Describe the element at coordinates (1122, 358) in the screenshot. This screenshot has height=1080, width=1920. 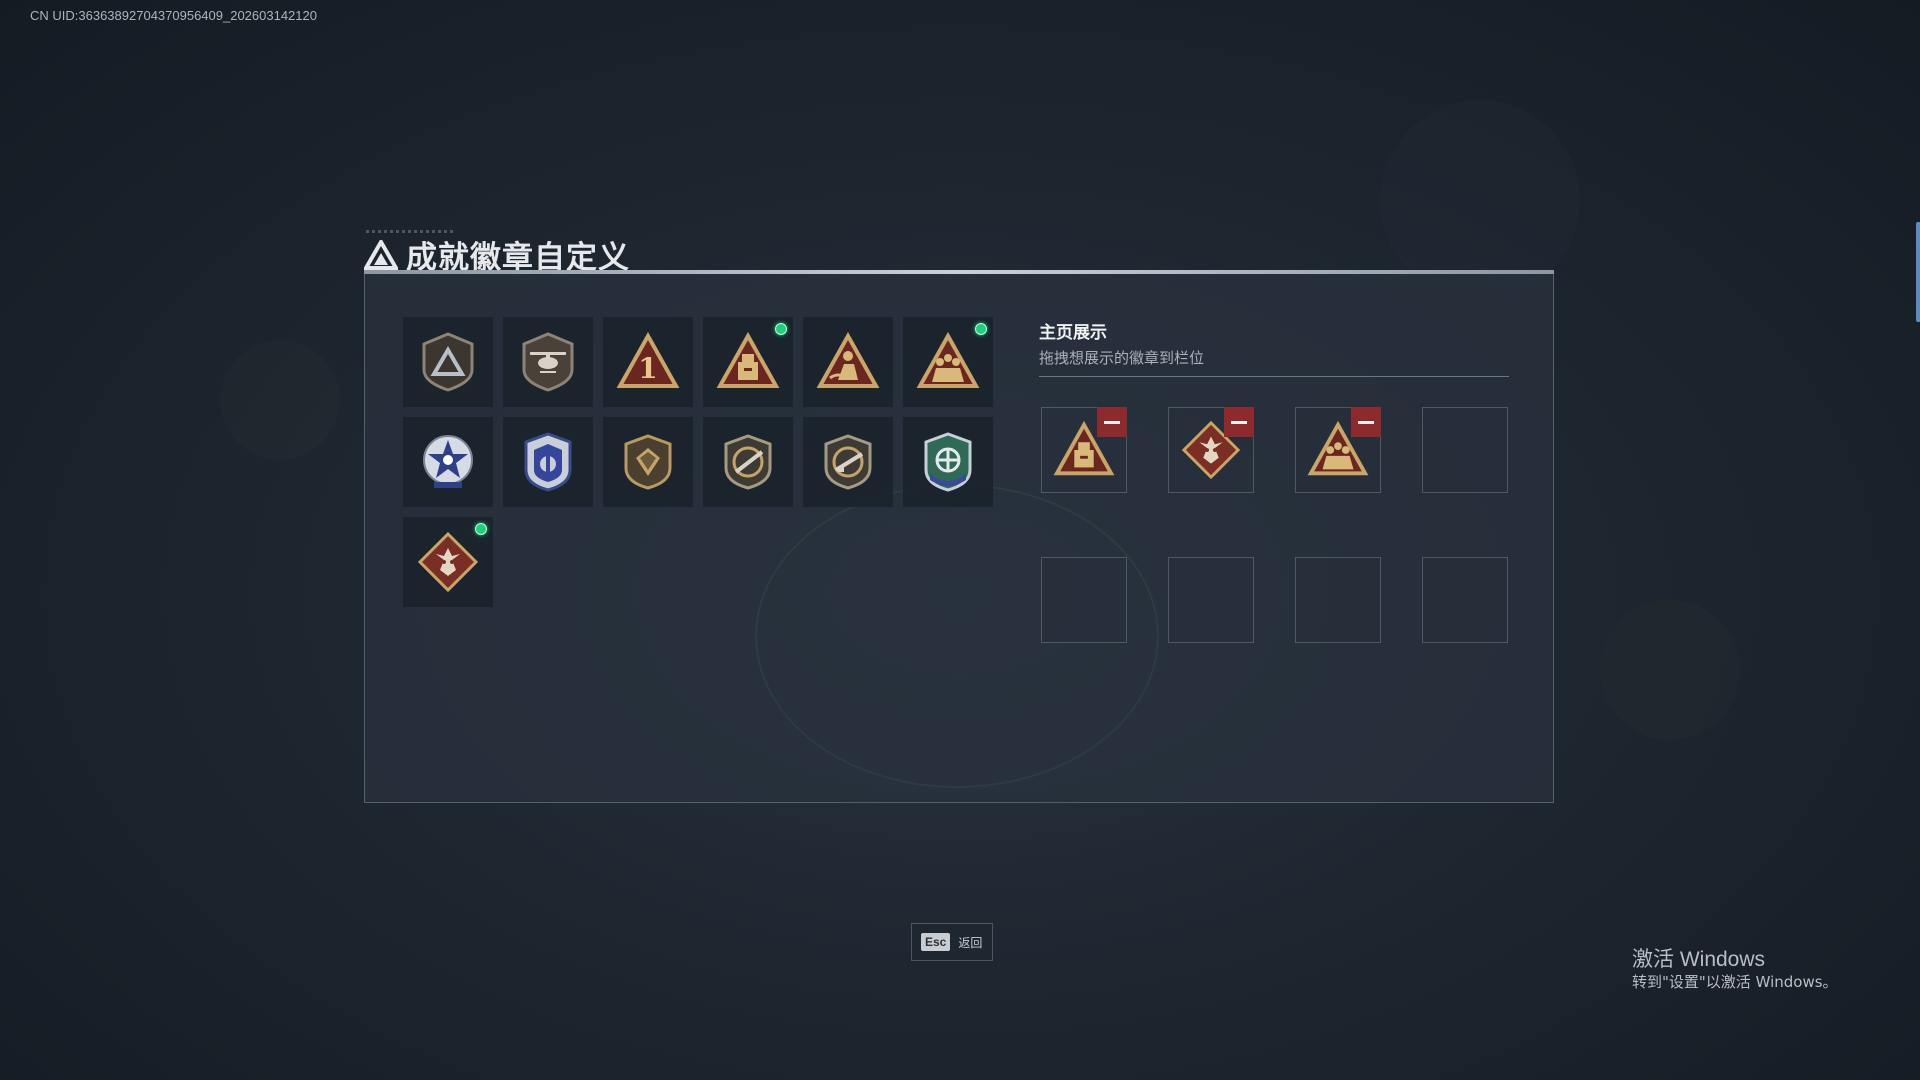
I see `showcase-subtitle: 拖拽想展示的徽章到栏位` at that location.